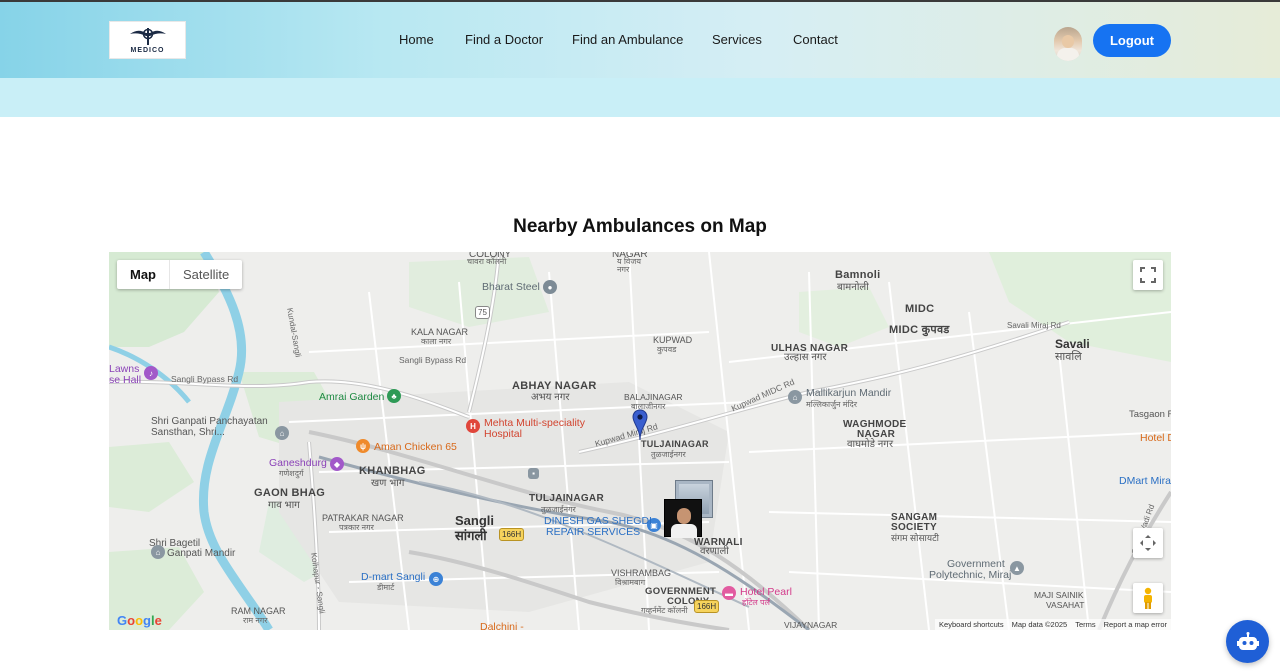 Image resolution: width=1280 pixels, height=672 pixels. I want to click on map-label: SOCIETY, so click(914, 527).